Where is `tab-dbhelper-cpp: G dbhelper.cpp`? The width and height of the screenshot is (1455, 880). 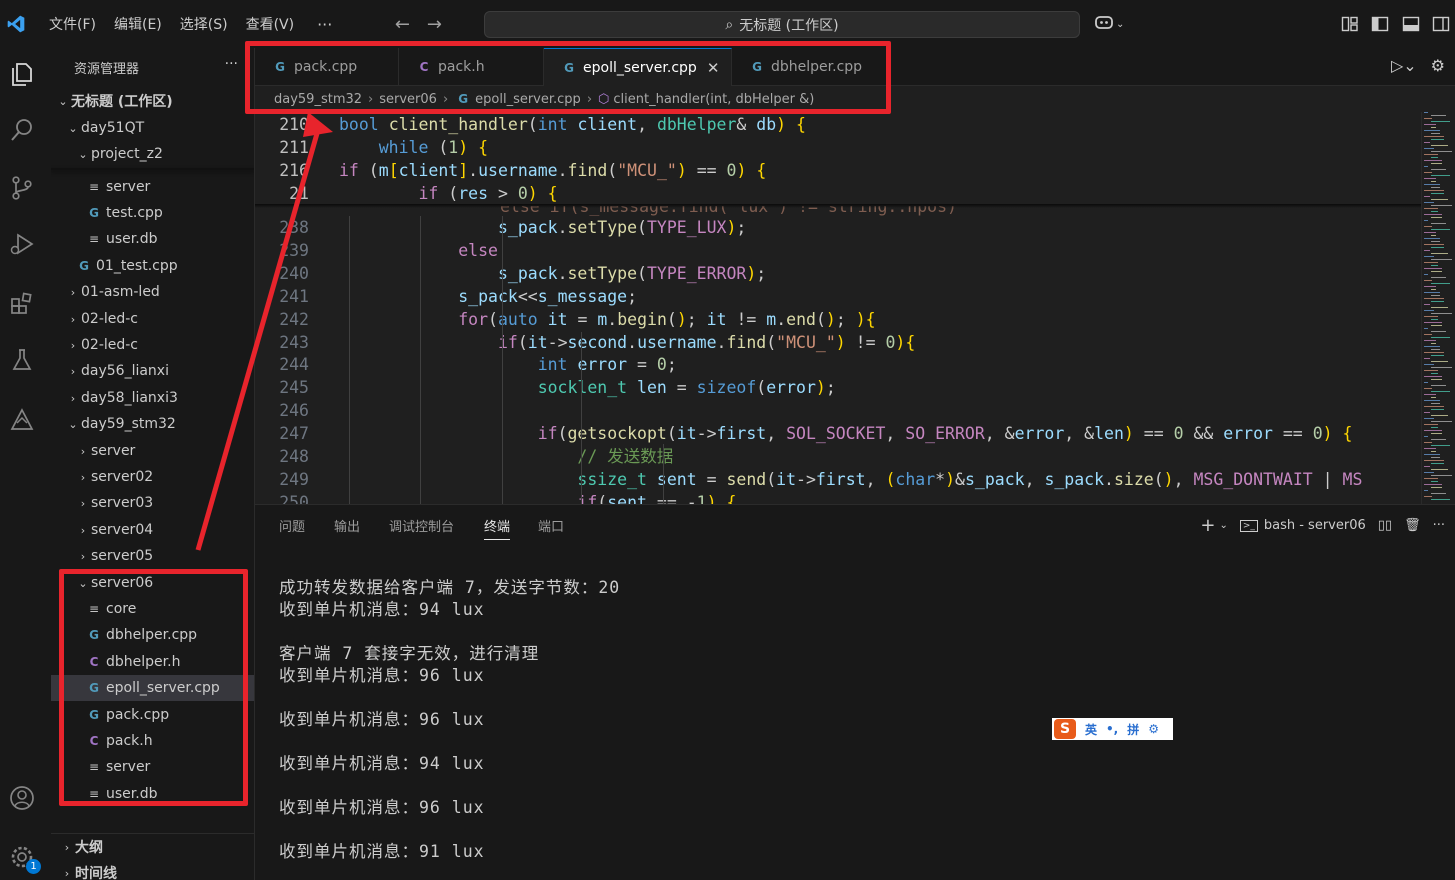 tab-dbhelper-cpp: G dbhelper.cpp is located at coordinates (811, 67).